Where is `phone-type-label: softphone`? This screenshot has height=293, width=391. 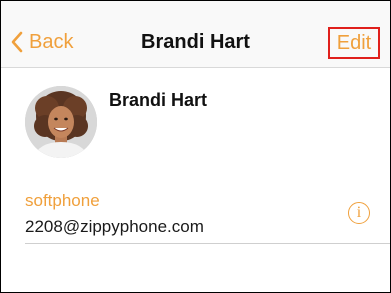
phone-type-label: softphone is located at coordinates (62, 200).